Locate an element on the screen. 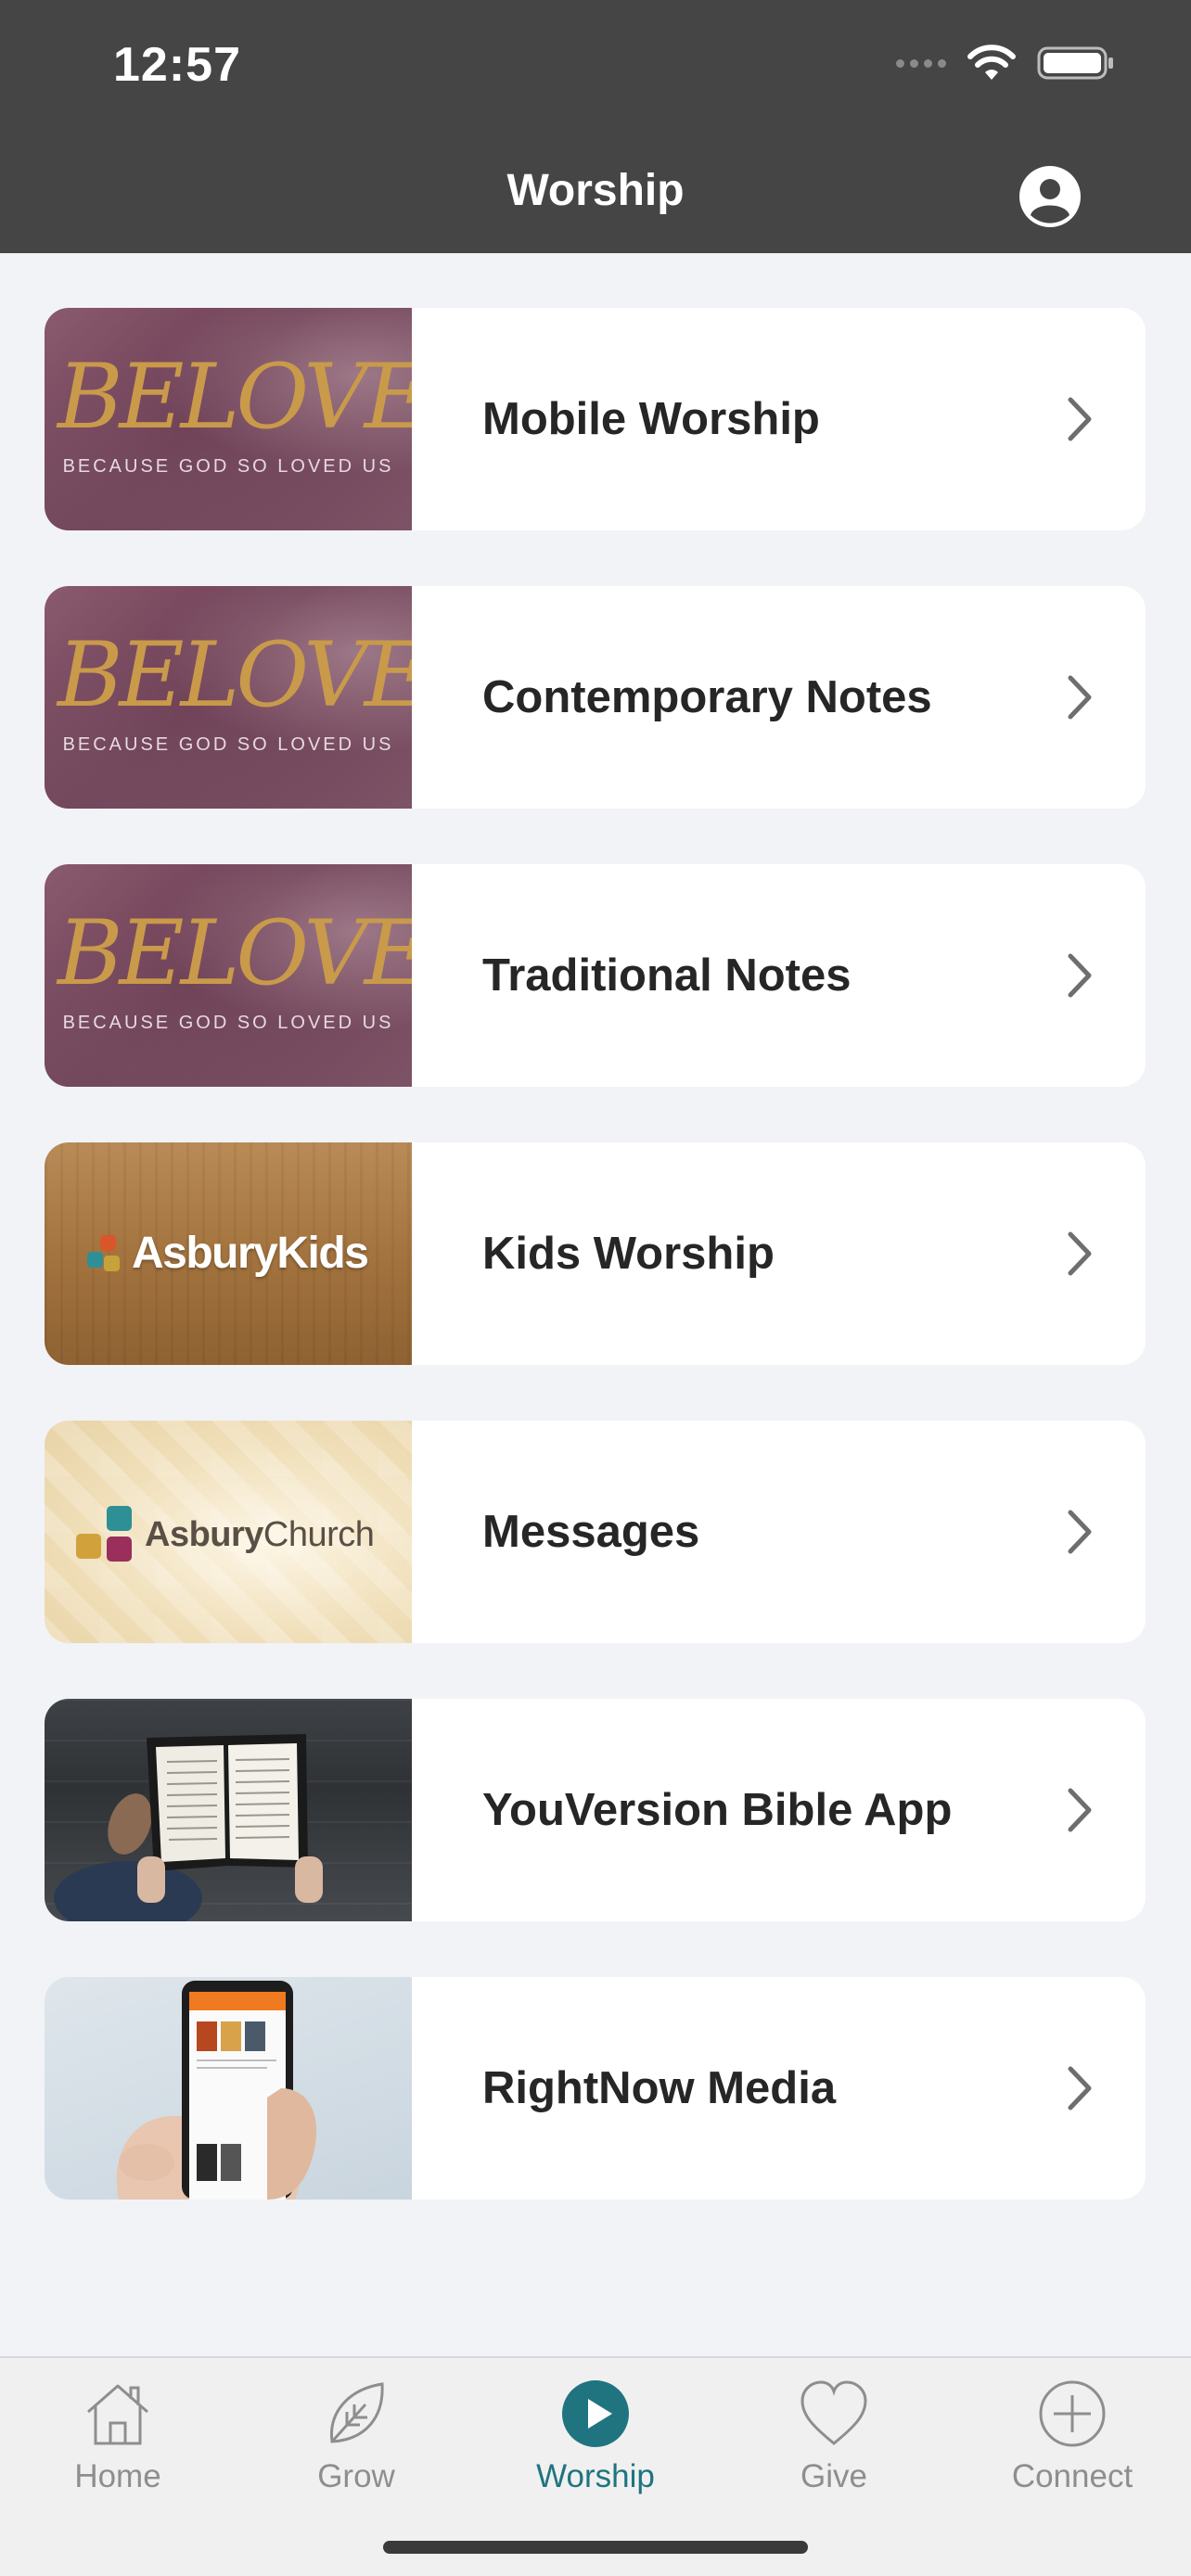  heart-icon is located at coordinates (833, 2412).